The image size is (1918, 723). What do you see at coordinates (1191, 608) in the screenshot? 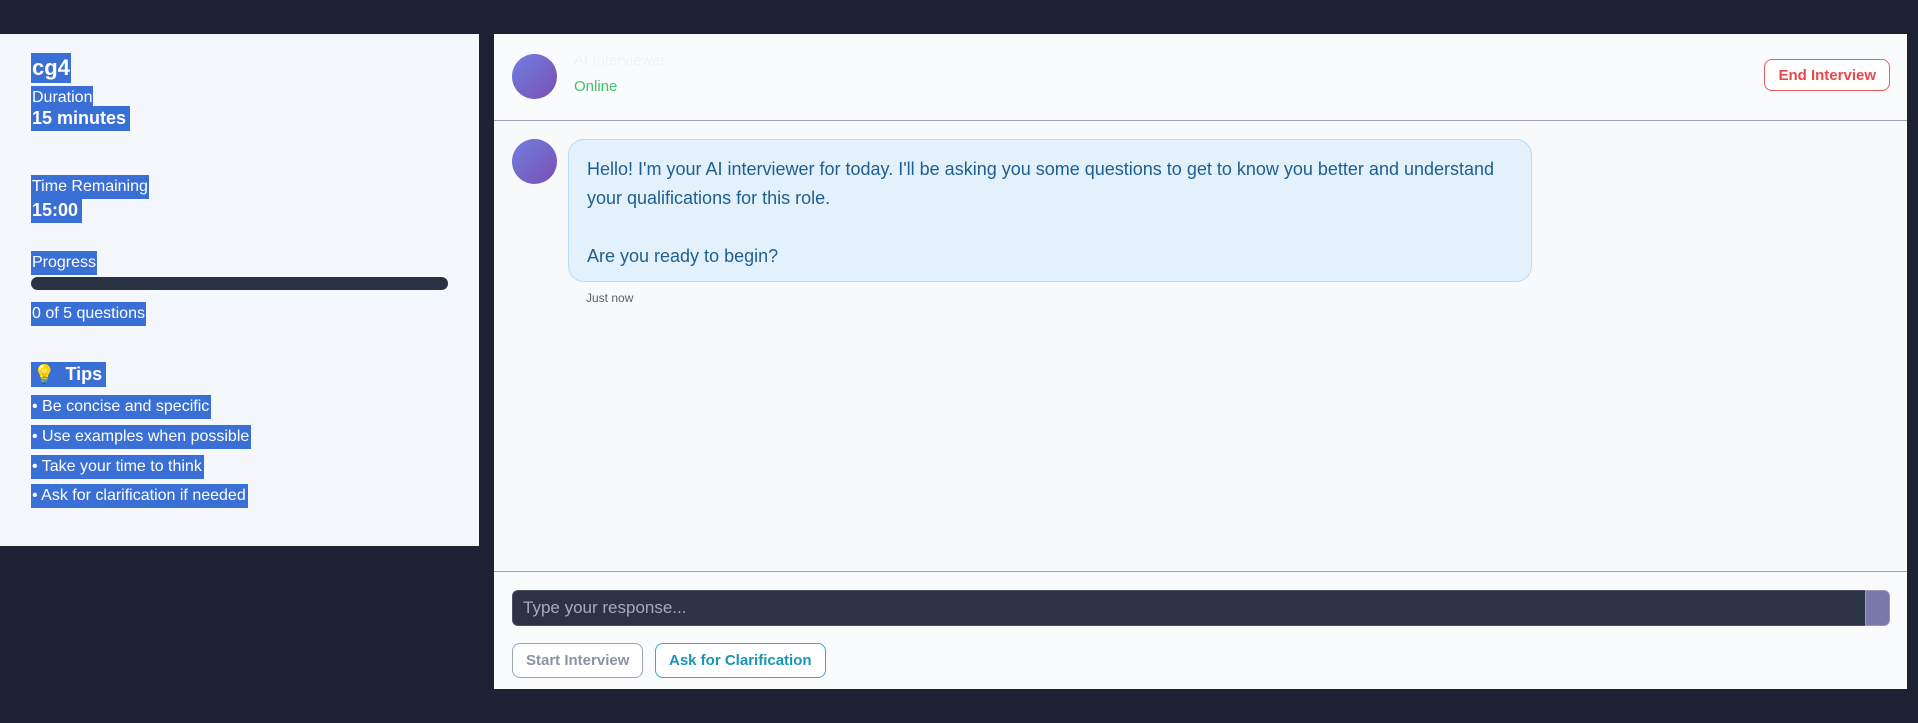
I see `response-input` at bounding box center [1191, 608].